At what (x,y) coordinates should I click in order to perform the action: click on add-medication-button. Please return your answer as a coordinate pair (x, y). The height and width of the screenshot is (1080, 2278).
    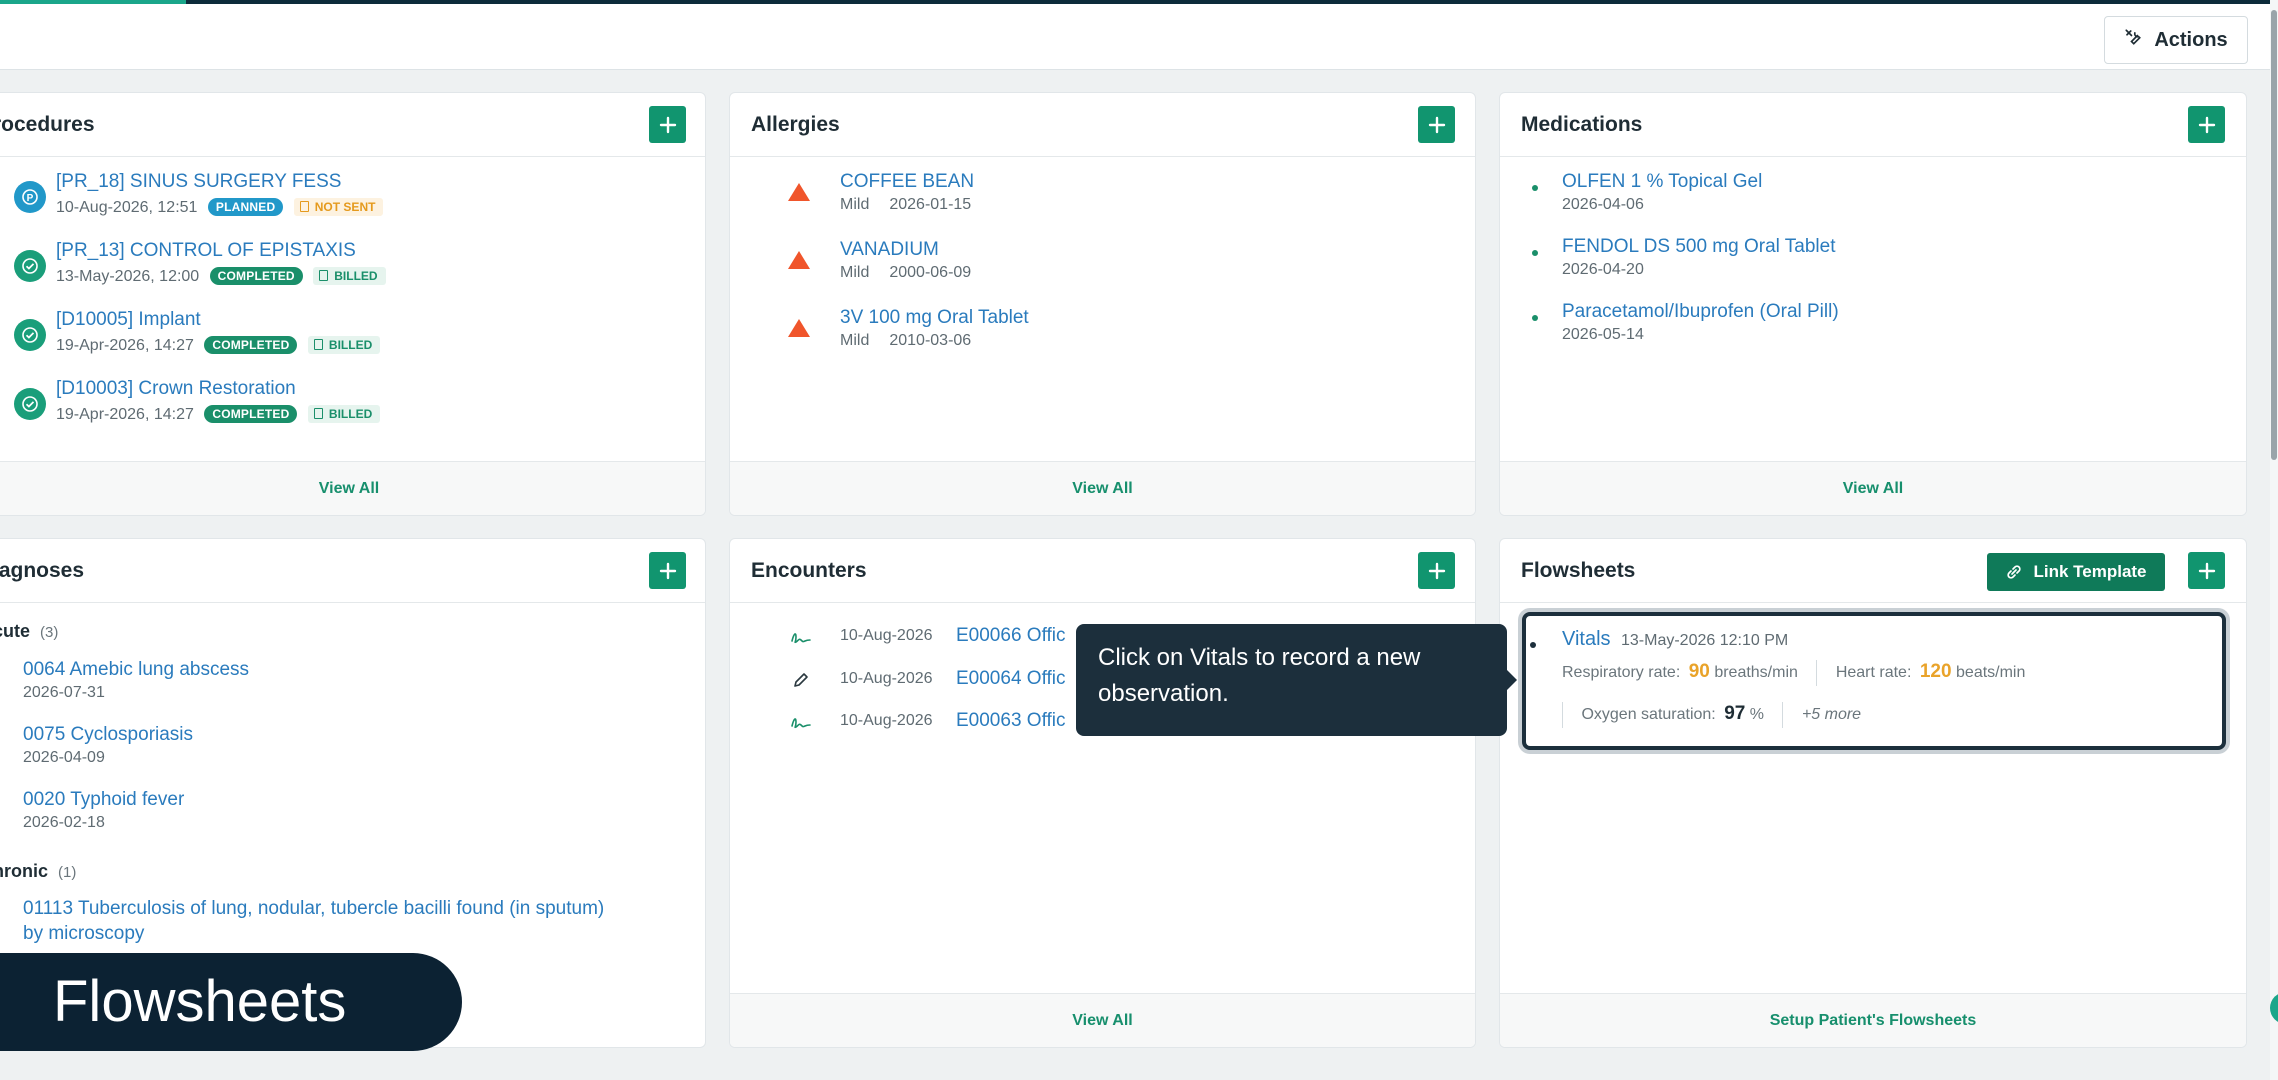
    Looking at the image, I should click on (2206, 124).